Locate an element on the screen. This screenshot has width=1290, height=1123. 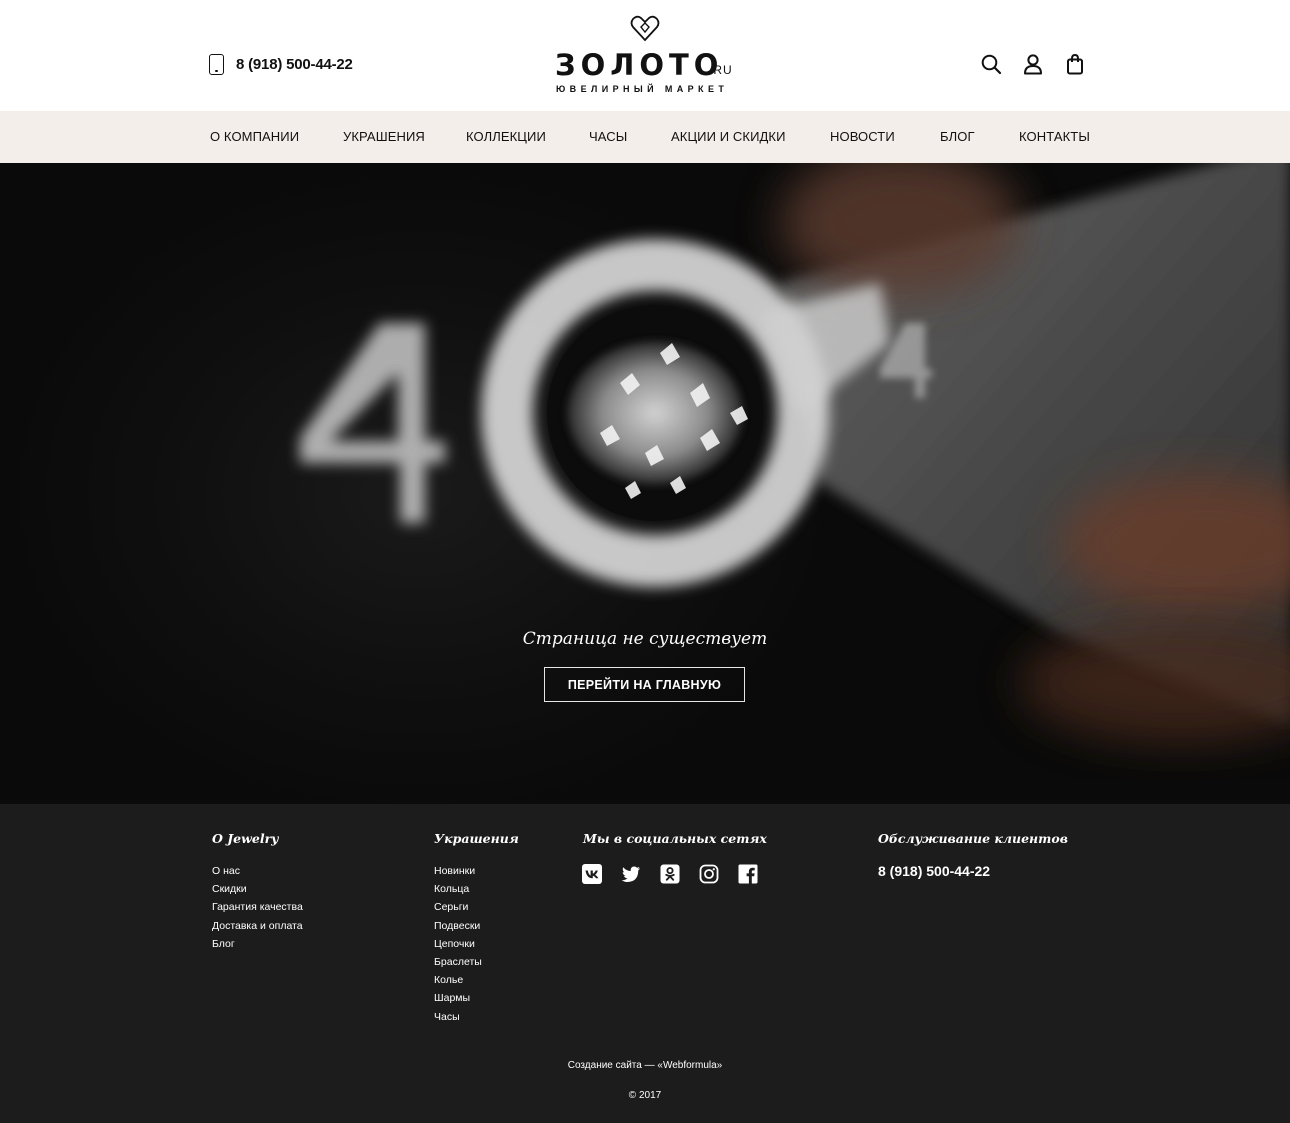
site-logo: ЗОЛОТО .RU ЮВЕЛИРНЫЙ МАРКЕТ is located at coordinates (646, 54).